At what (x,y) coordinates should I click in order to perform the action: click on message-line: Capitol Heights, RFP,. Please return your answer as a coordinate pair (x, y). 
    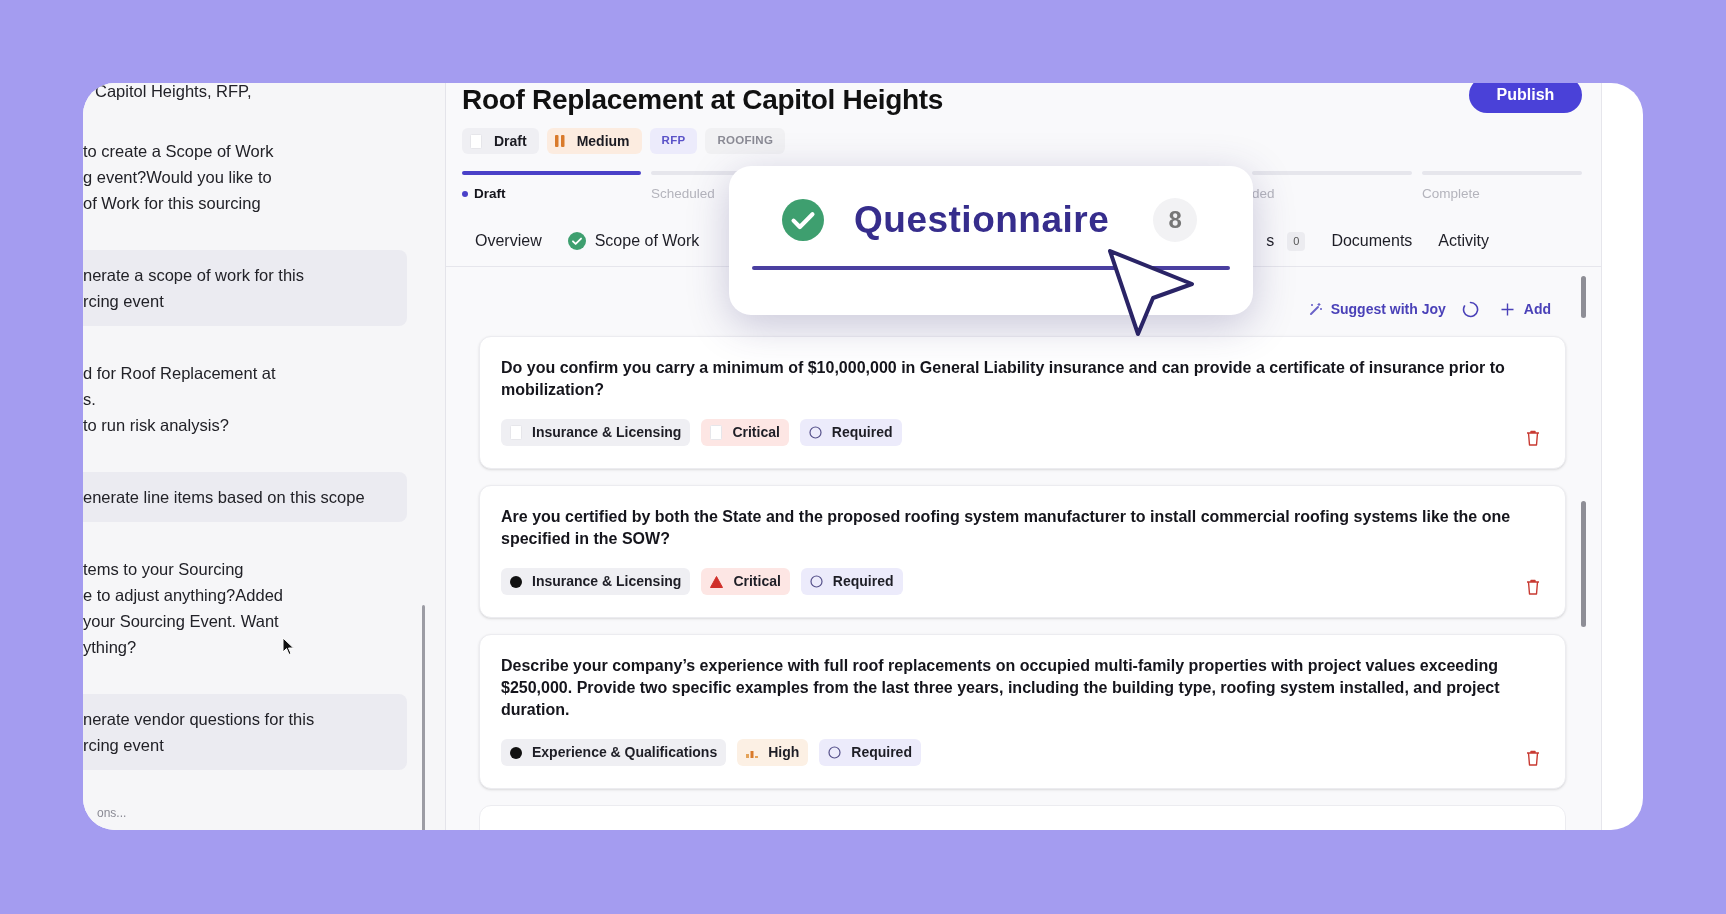
    Looking at the image, I should click on (173, 92).